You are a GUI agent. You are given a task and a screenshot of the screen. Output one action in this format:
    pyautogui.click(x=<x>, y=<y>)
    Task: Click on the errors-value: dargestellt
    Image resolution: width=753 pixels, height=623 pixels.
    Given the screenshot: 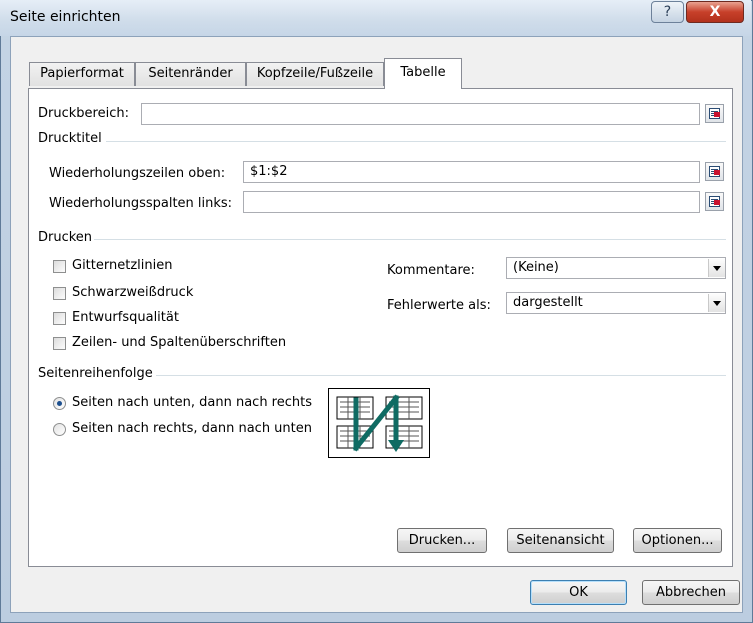 What is the action you would take?
    pyautogui.click(x=548, y=302)
    